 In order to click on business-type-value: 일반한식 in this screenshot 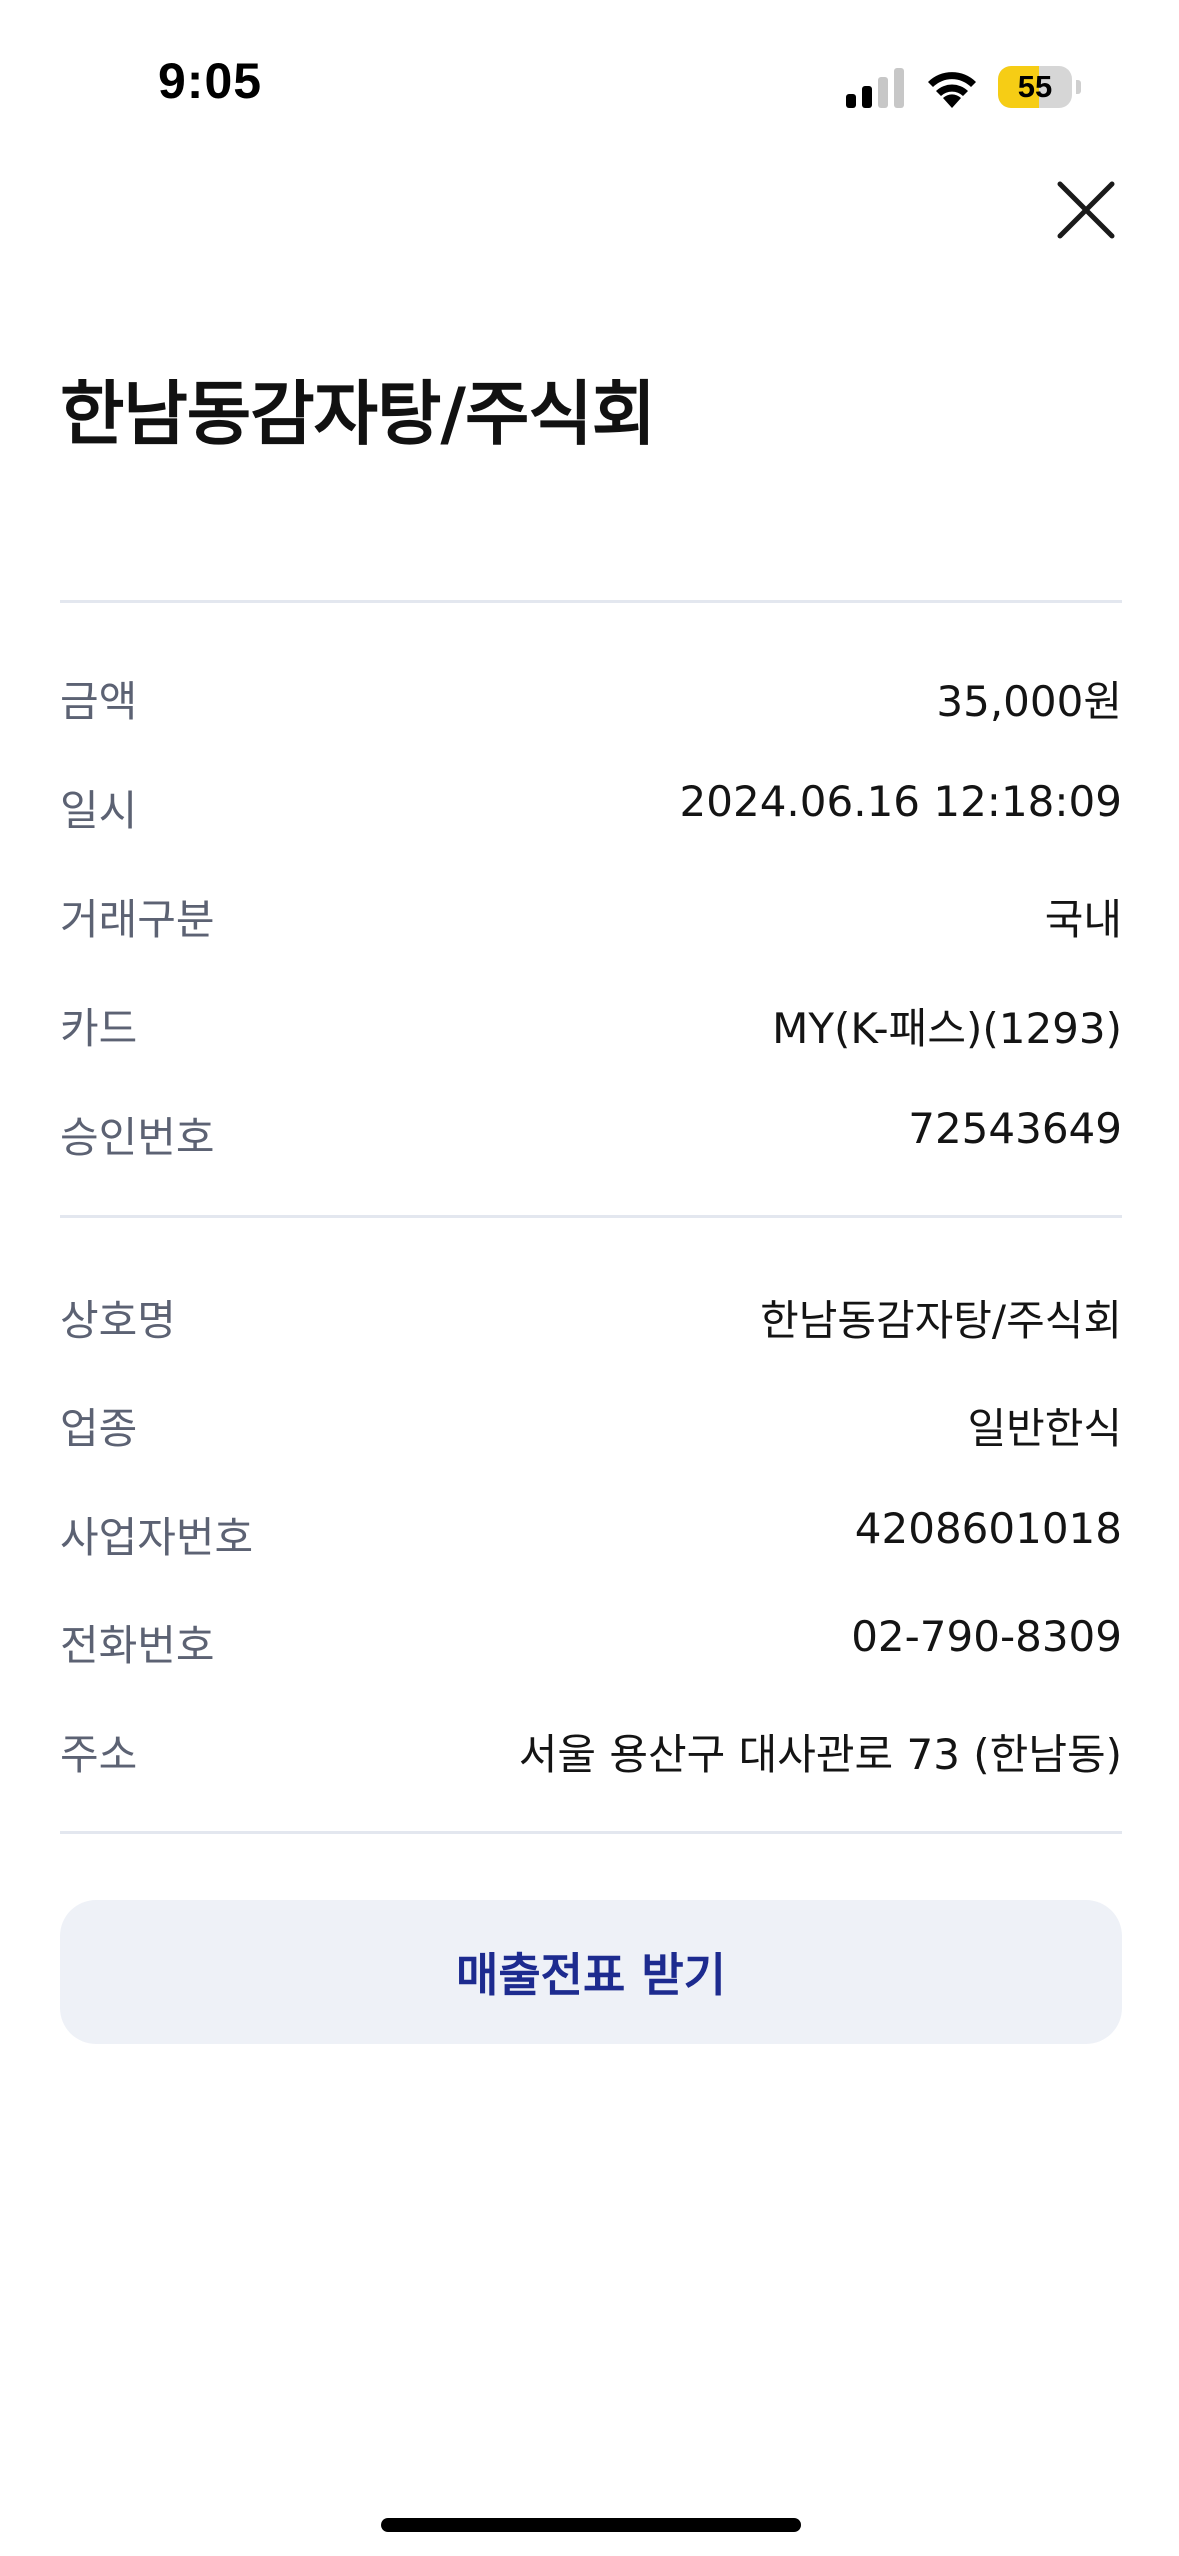, I will do `click(1044, 1428)`.